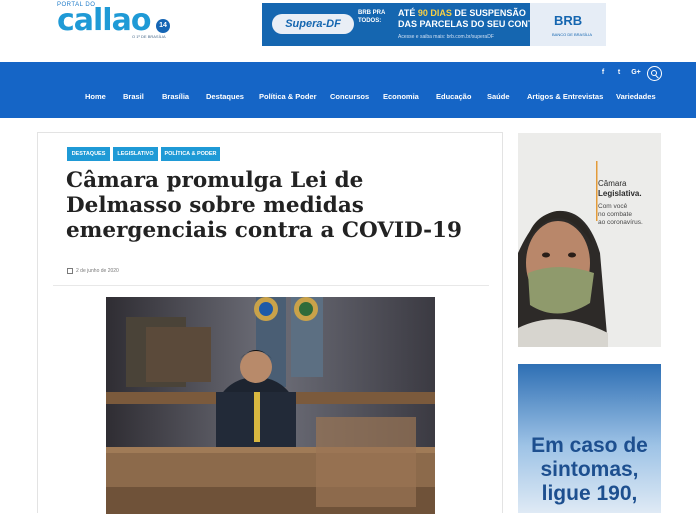 This screenshot has width=696, height=514. What do you see at coordinates (613, 206) in the screenshot?
I see `ad-tagline-1: Com você` at bounding box center [613, 206].